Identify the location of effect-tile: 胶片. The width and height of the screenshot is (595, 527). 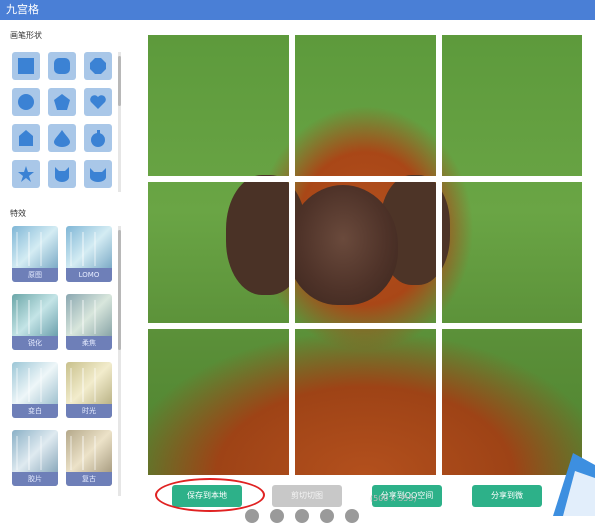
(35, 458).